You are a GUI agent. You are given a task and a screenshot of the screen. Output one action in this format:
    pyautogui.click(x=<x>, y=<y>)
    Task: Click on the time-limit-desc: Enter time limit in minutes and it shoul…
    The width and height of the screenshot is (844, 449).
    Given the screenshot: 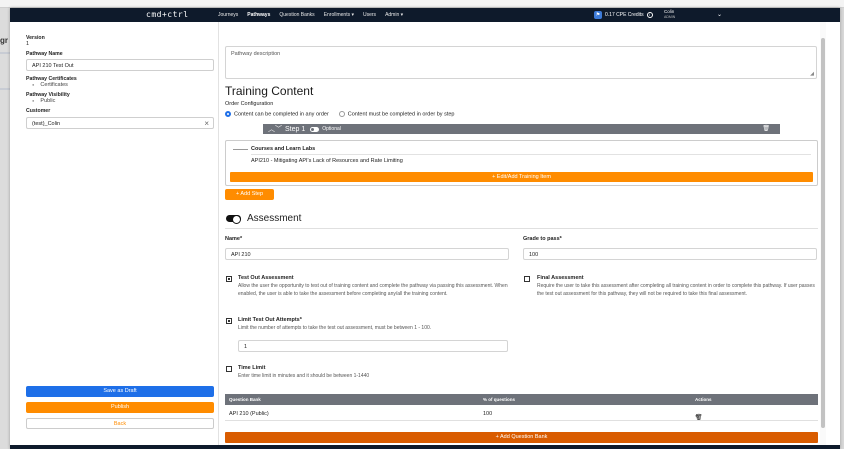 What is the action you would take?
    pyautogui.click(x=304, y=376)
    